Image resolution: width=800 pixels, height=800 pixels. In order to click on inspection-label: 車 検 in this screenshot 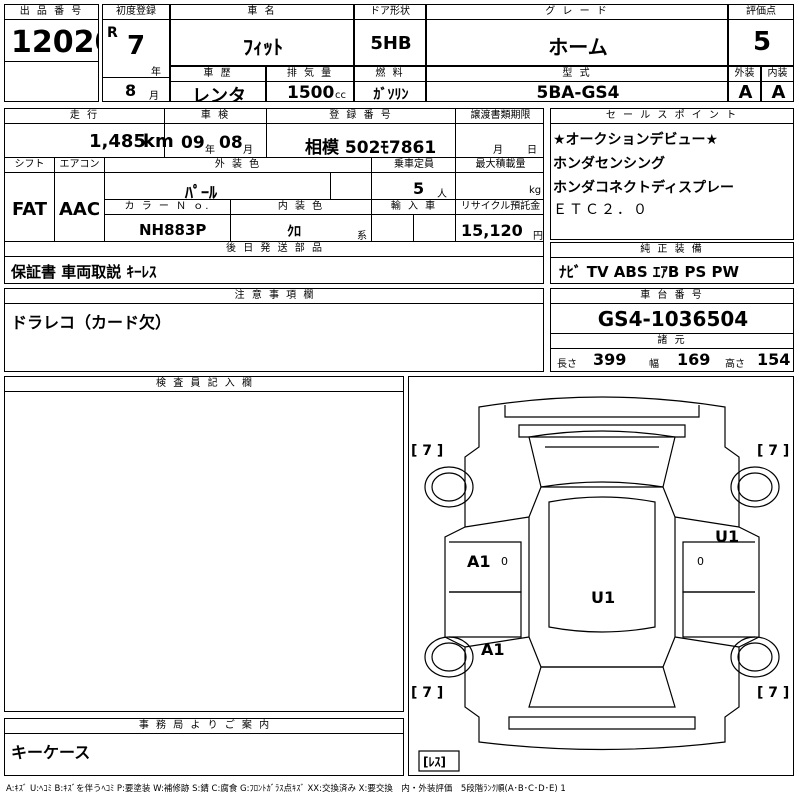, I will do `click(215, 116)`.